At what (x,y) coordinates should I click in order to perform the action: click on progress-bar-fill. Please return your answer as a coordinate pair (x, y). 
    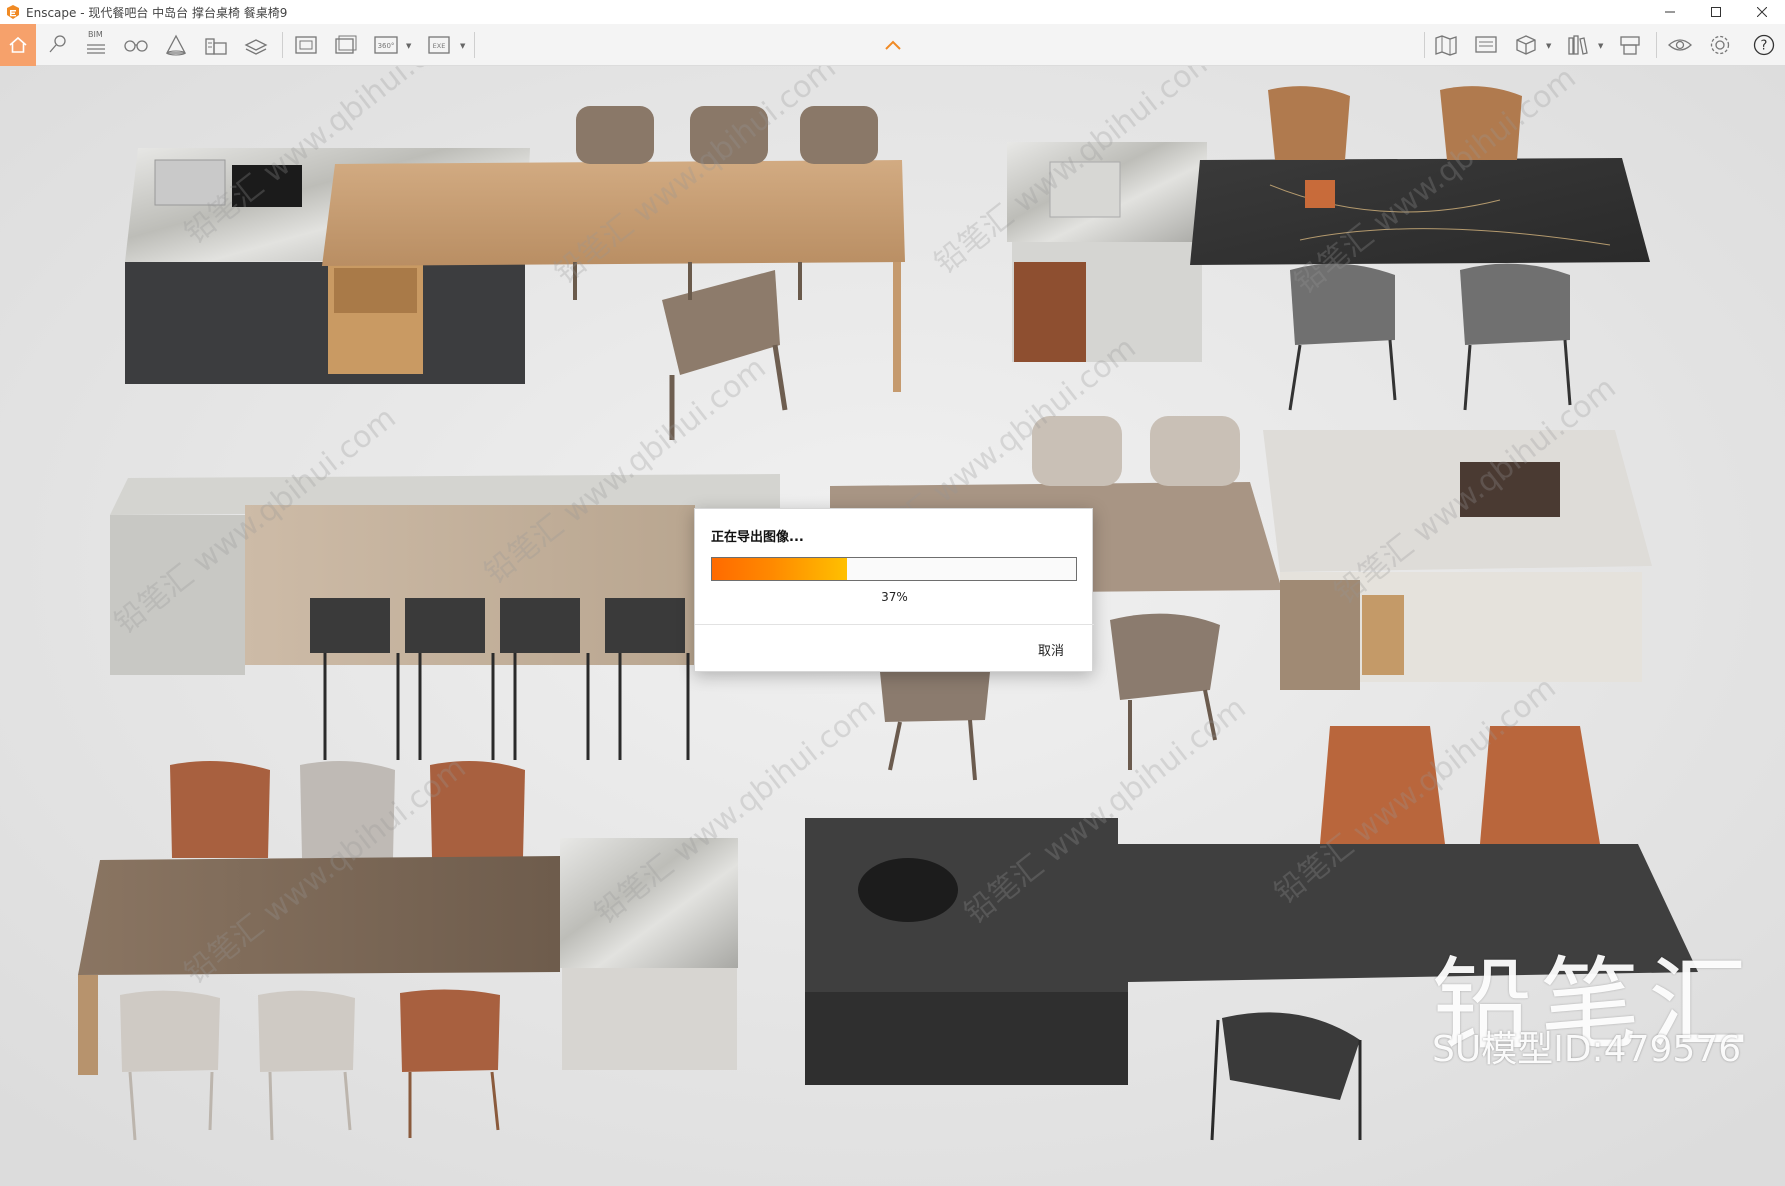
    Looking at the image, I should click on (779, 569).